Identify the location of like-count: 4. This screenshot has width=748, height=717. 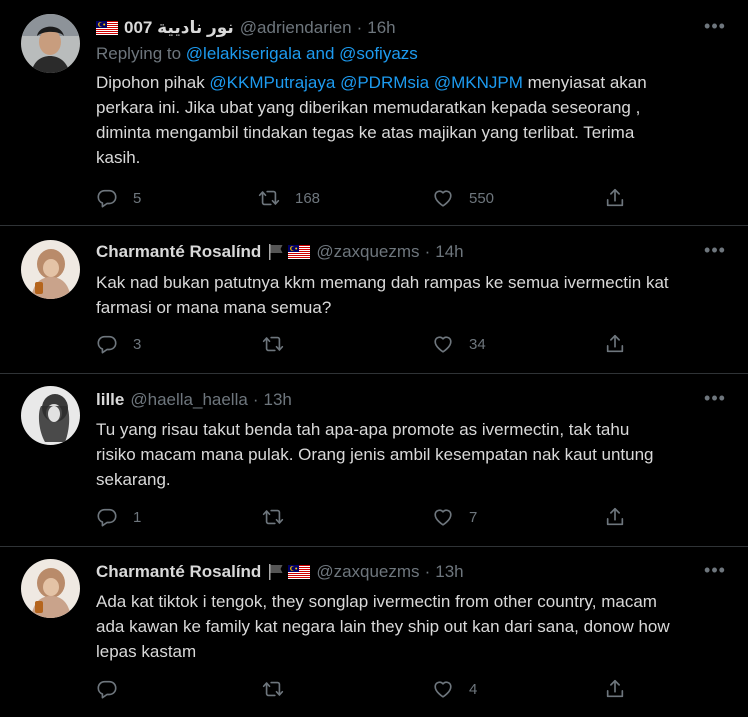
(473, 689).